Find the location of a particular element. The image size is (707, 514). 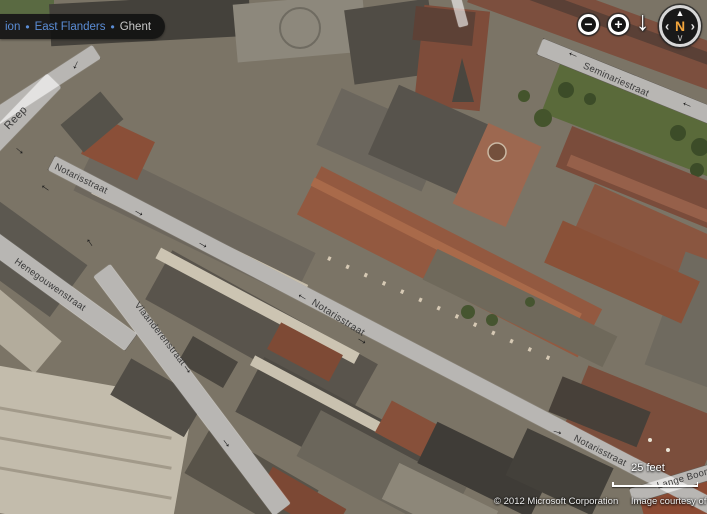

breadcrumb-current-city: Ghent is located at coordinates (135, 26).